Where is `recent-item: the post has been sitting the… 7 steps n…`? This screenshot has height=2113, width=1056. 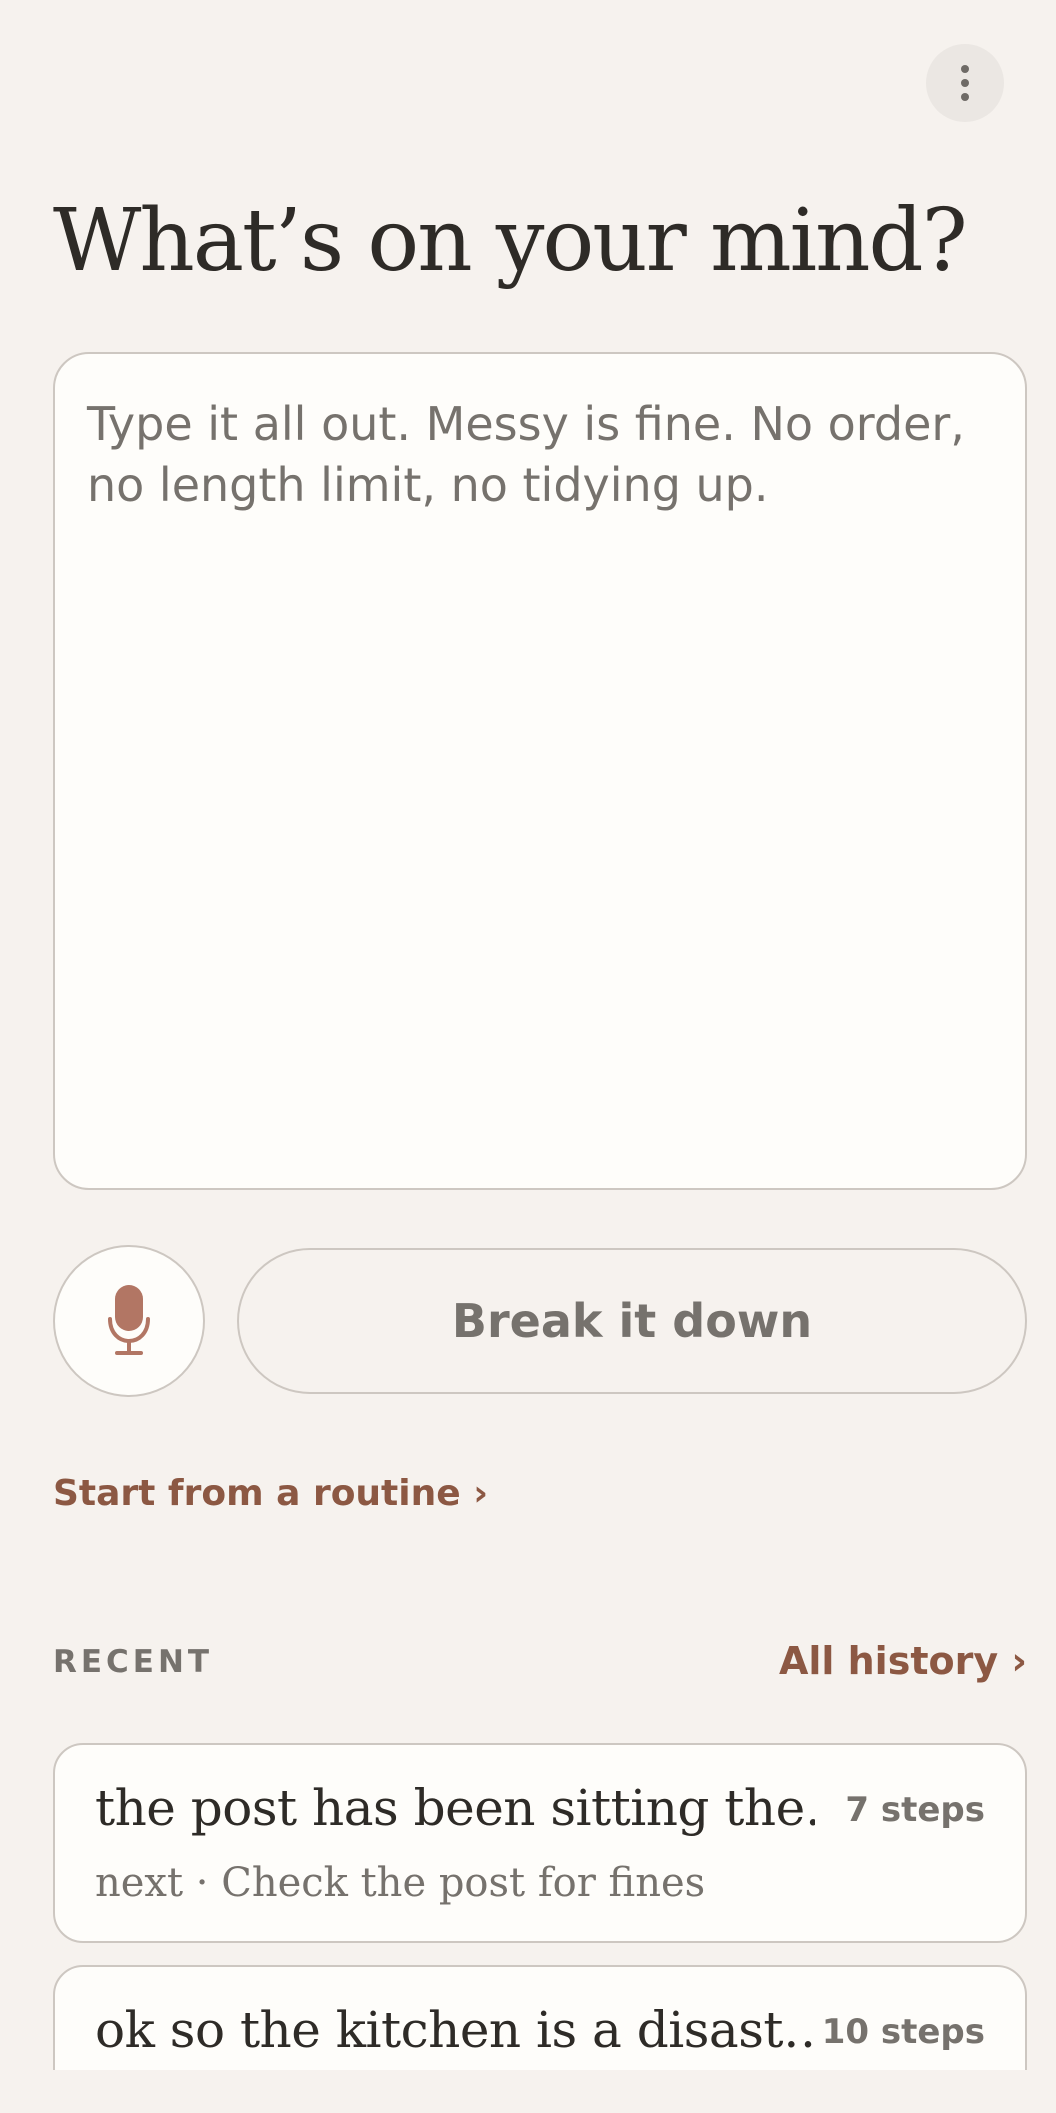
recent-item: the post has been sitting the… 7 steps n… is located at coordinates (540, 1843).